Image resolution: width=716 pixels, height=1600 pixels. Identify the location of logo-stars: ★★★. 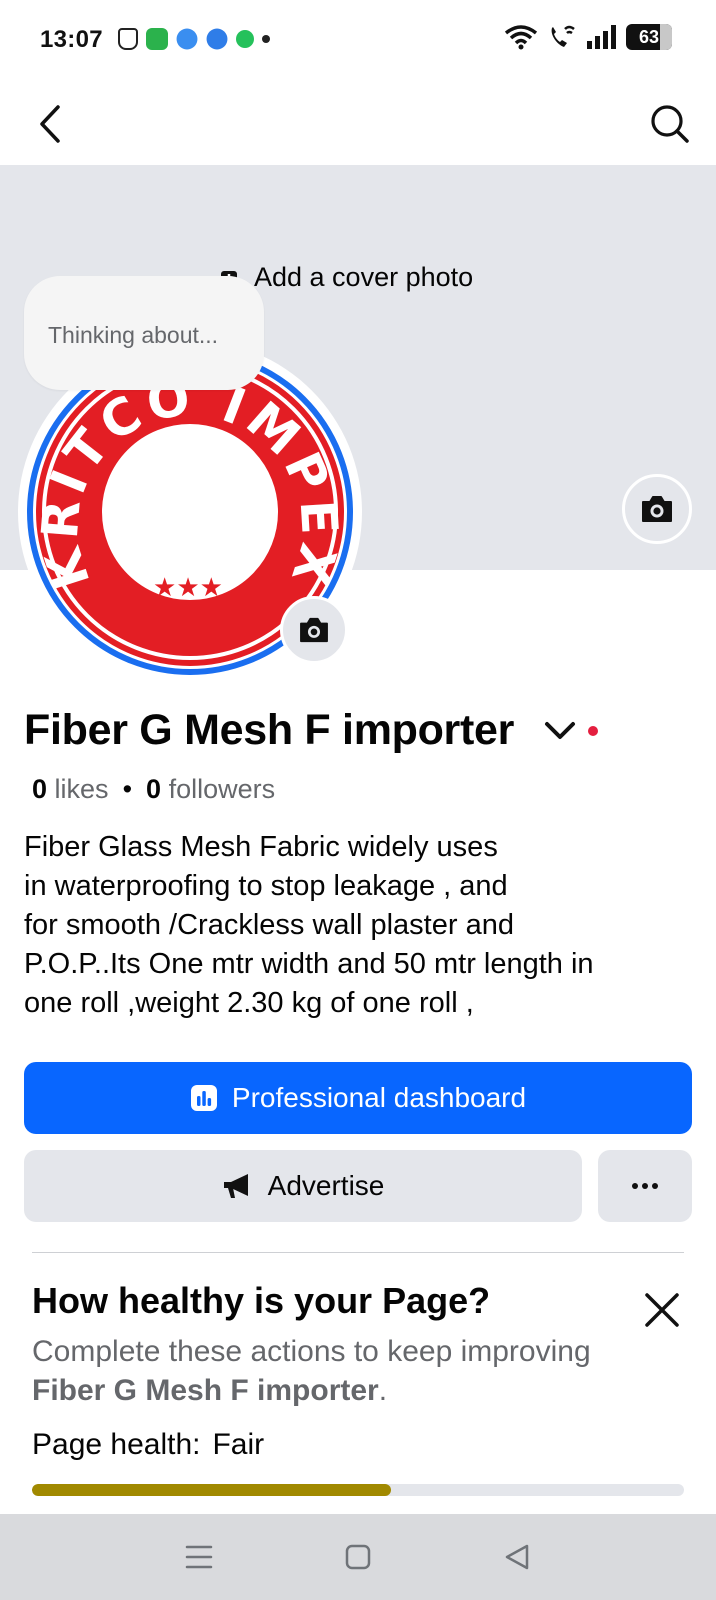
(188, 588).